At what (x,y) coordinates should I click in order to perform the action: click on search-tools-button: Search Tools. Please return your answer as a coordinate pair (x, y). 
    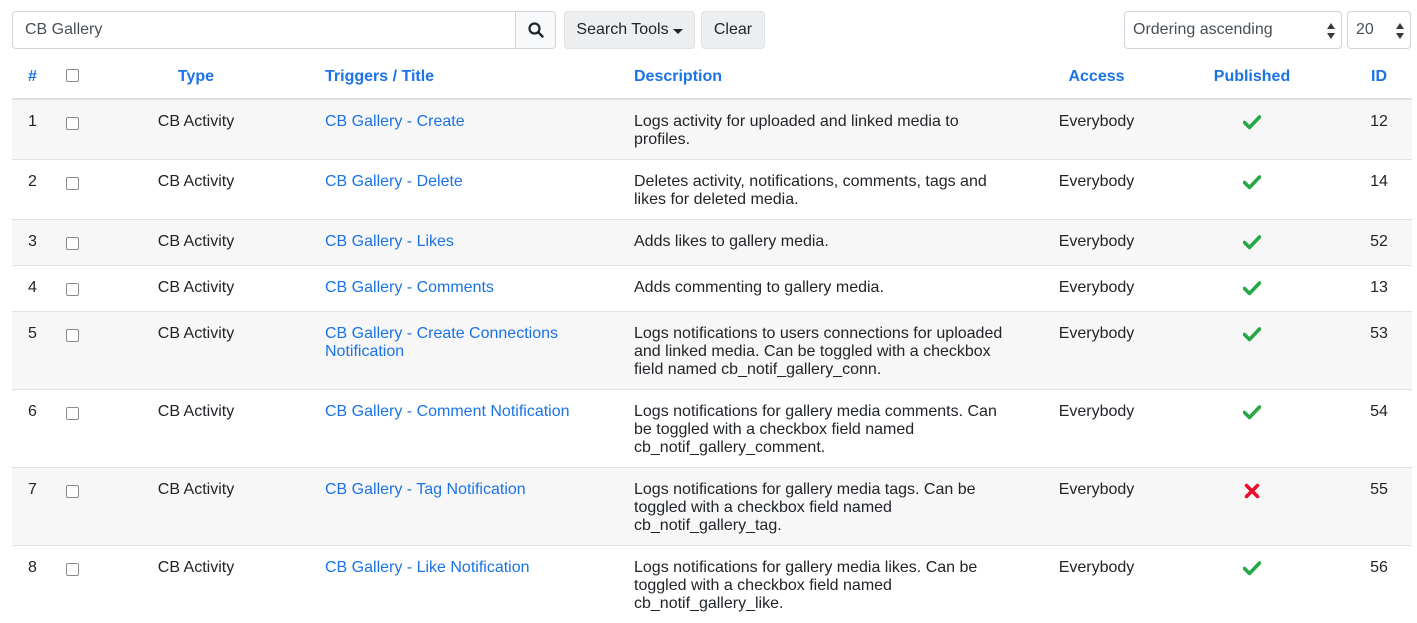
    Looking at the image, I should click on (629, 30).